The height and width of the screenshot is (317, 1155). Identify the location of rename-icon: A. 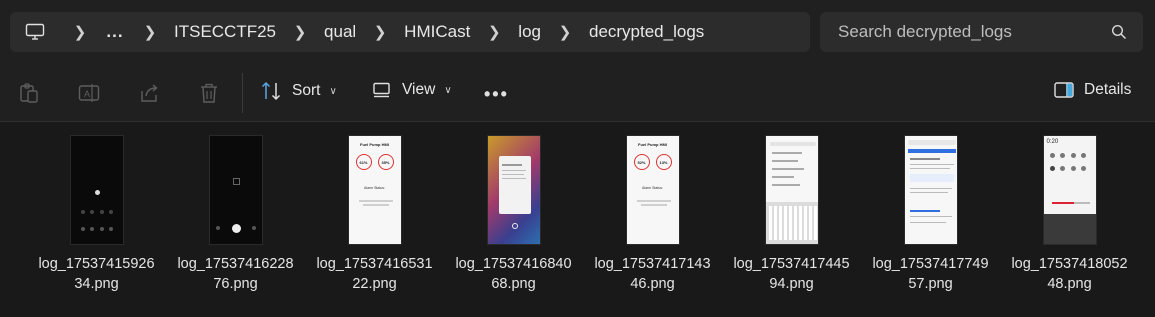
(89, 93).